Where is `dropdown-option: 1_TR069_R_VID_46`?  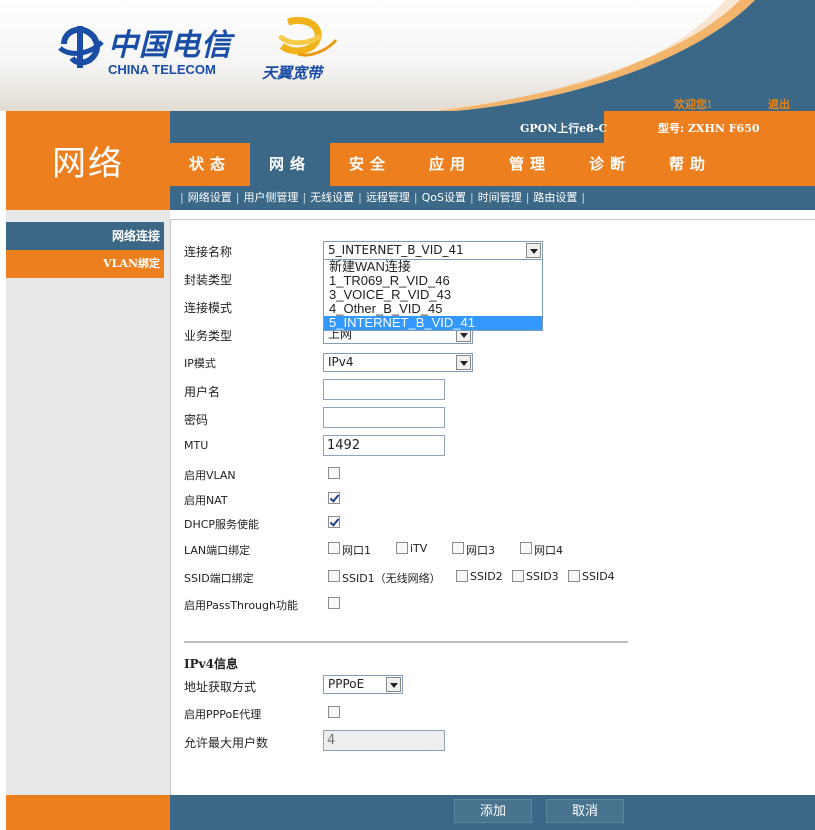 dropdown-option: 1_TR069_R_VID_46 is located at coordinates (433, 281).